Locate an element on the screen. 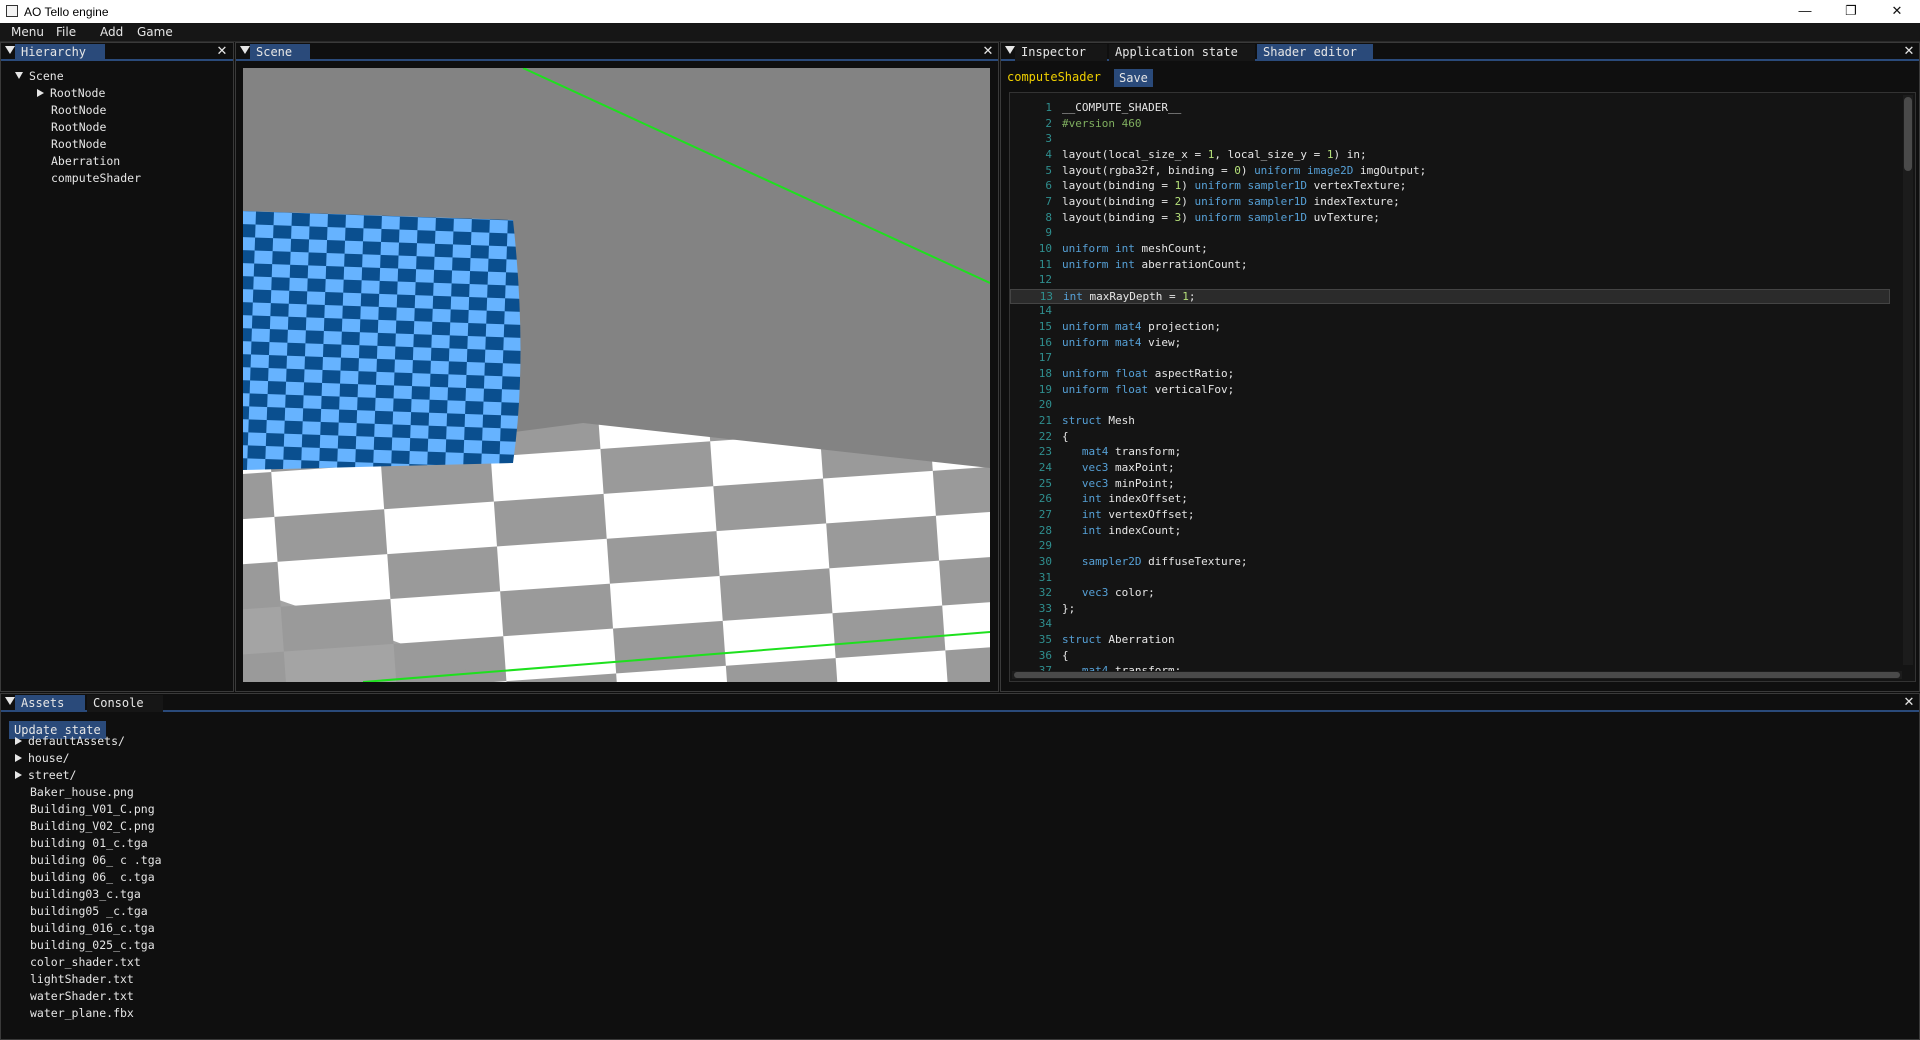 This screenshot has width=1920, height=1040. hierarchy-tabbar: Hierarchy ✕ is located at coordinates (117, 52).